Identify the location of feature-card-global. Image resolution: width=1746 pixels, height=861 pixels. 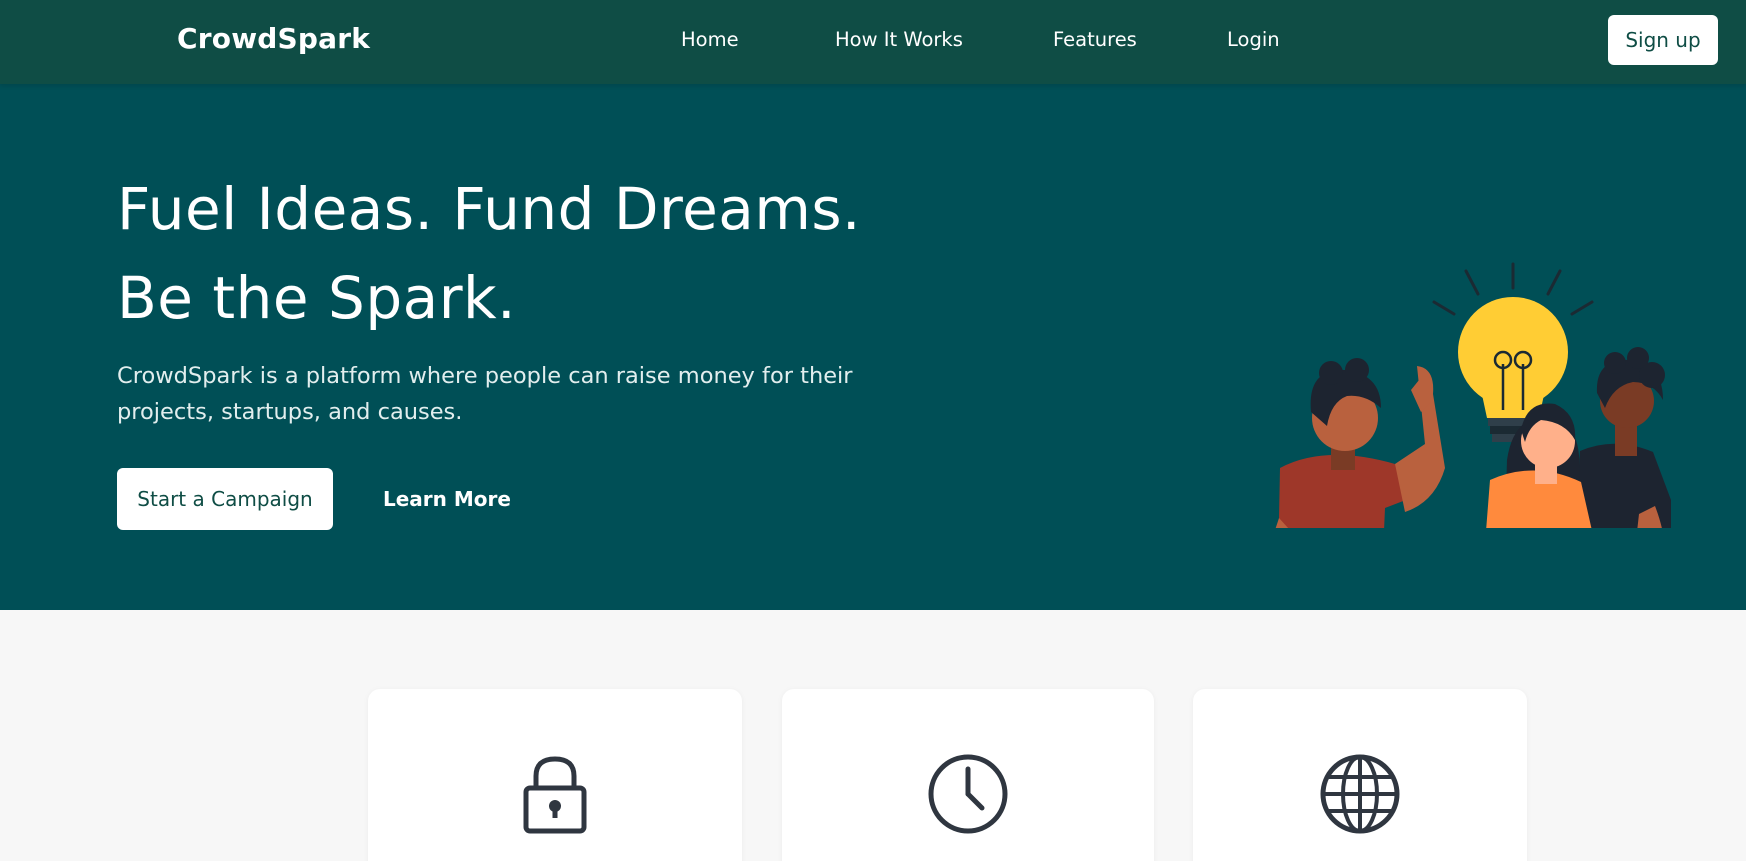
(1360, 775).